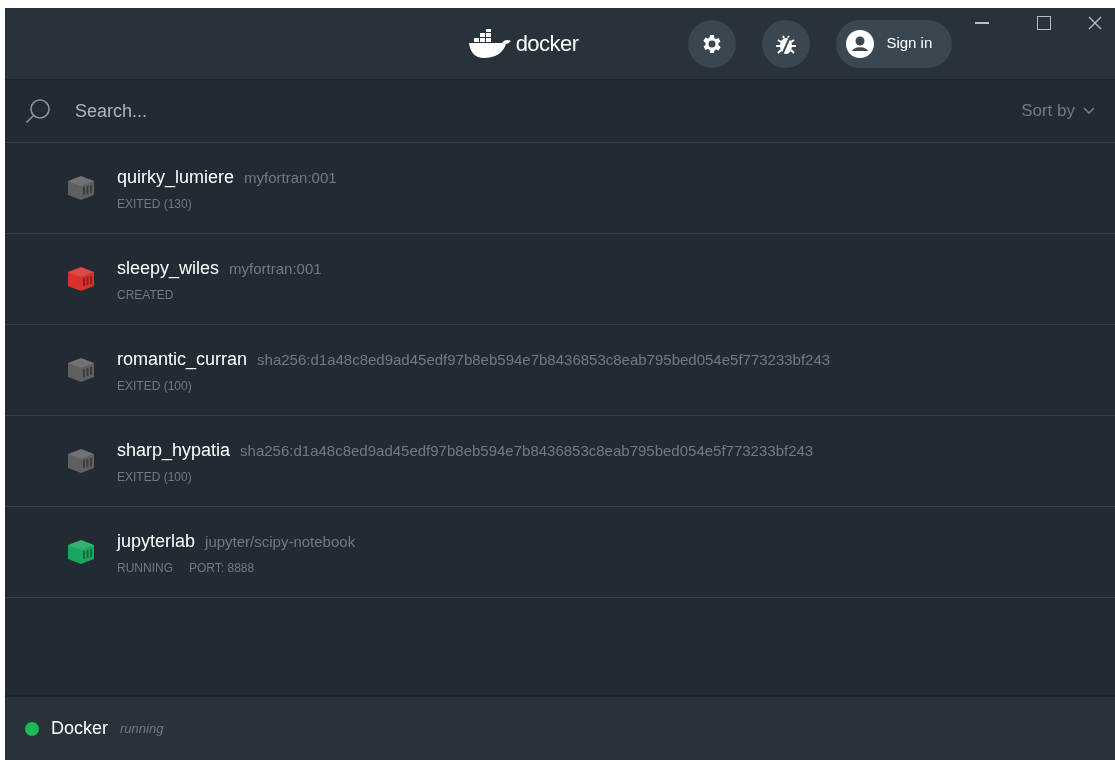 This screenshot has width=1115, height=760. Describe the element at coordinates (280, 541) in the screenshot. I see `image-name: jupyter/scipy-notebook` at that location.